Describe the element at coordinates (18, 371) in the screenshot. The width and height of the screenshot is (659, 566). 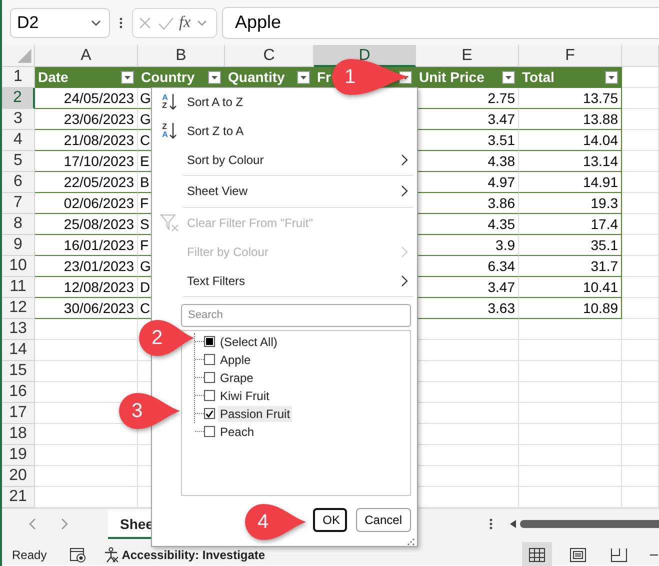
I see `row-header: 15` at that location.